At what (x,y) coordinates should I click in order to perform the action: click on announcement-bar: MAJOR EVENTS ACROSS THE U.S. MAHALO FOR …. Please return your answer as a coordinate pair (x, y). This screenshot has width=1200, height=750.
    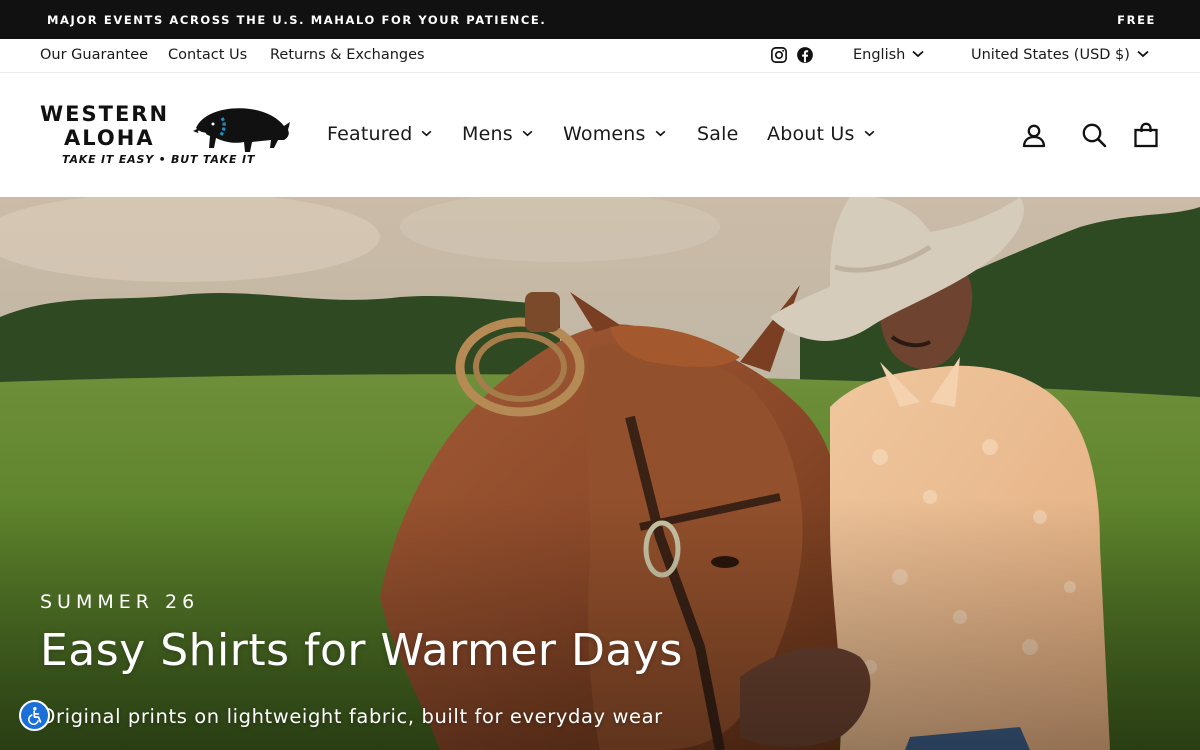
    Looking at the image, I should click on (600, 19).